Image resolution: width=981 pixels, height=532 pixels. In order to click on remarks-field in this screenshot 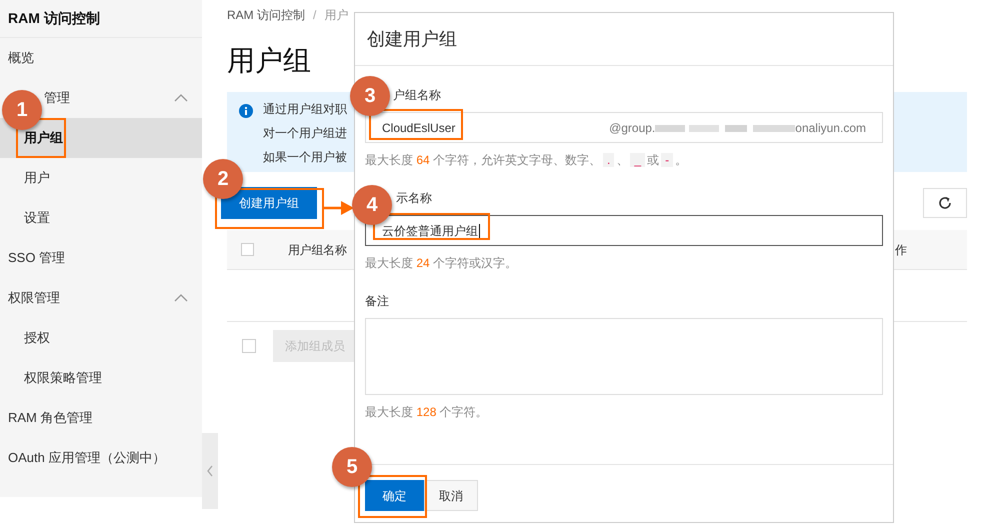, I will do `click(624, 356)`.